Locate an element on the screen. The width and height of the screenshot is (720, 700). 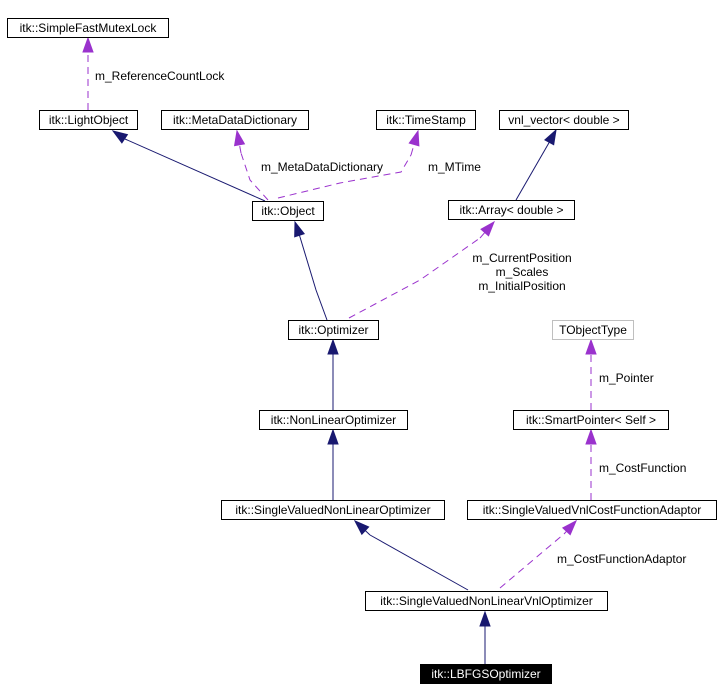
node-lbfgsoptimizer: itk::LBFGSOptimizer is located at coordinates (486, 674).